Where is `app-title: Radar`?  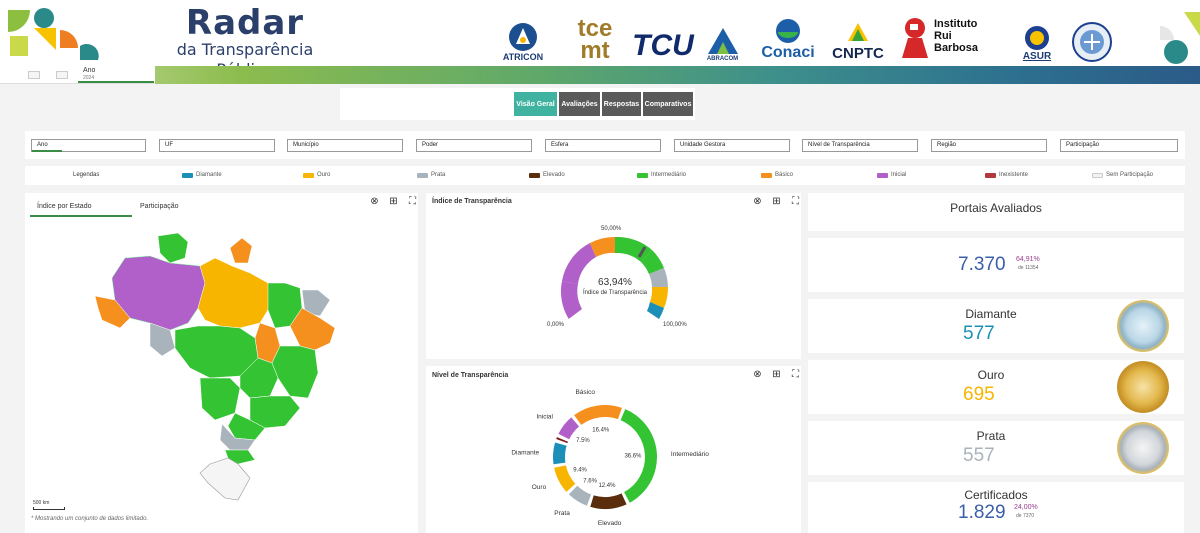
app-title: Radar is located at coordinates (245, 23).